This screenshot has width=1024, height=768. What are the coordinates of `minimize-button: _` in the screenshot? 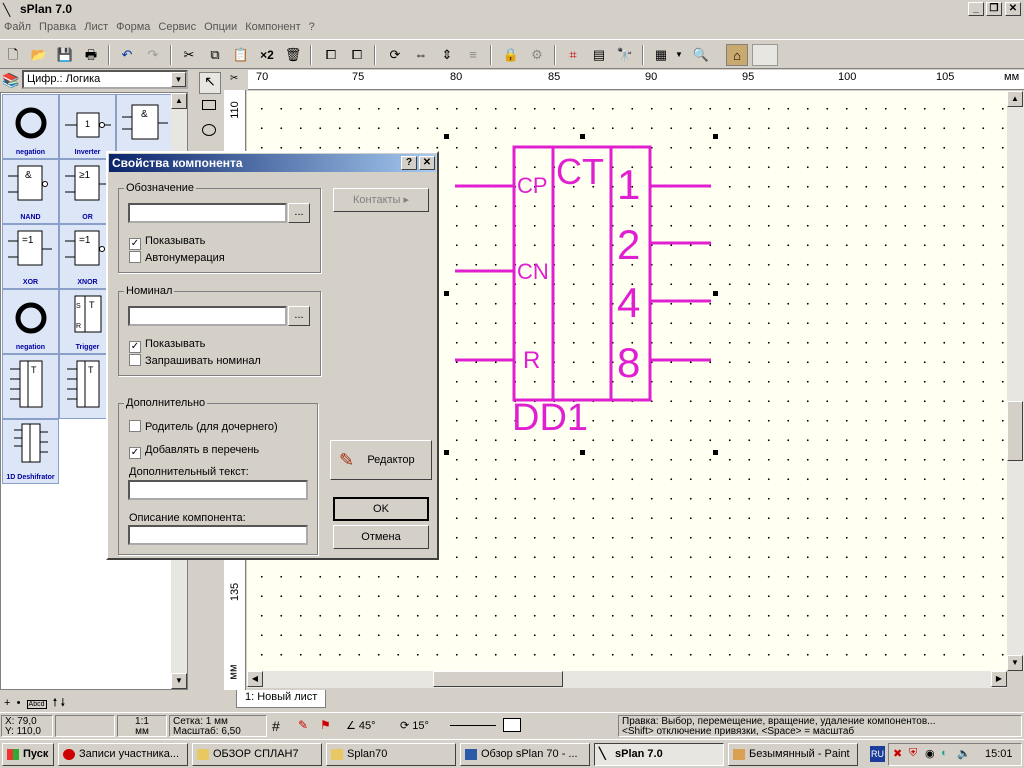 It's located at (976, 9).